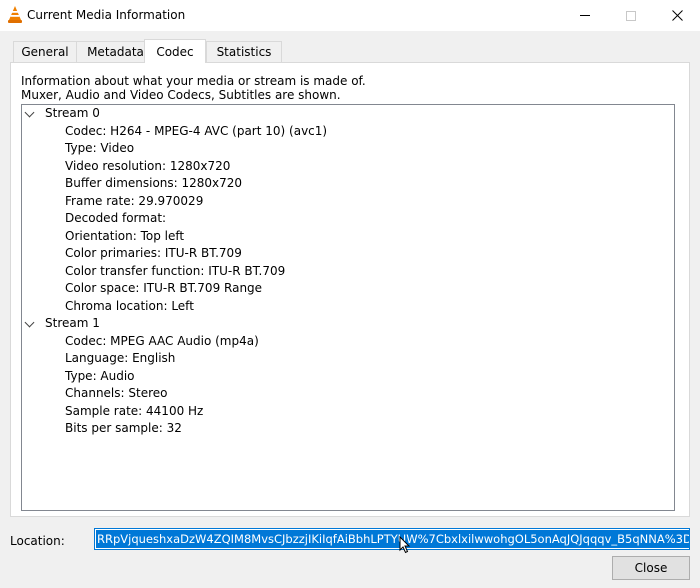  I want to click on stream-property: Bits per sample: 32, so click(123, 428).